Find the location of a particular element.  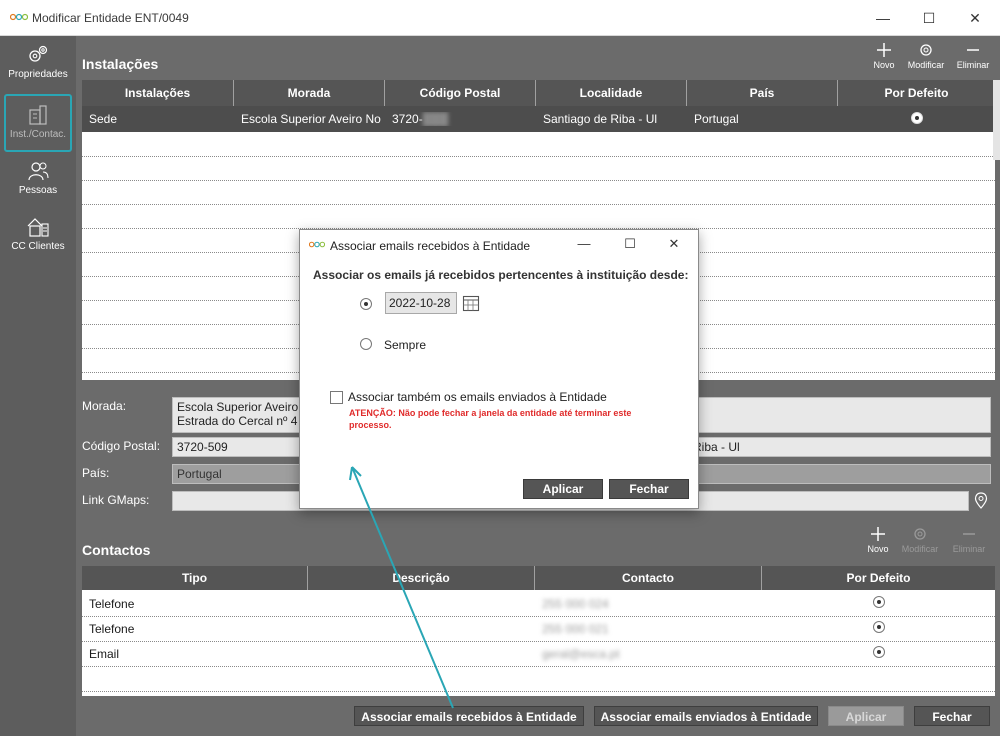

column-header: Código Postal is located at coordinates (460, 93).